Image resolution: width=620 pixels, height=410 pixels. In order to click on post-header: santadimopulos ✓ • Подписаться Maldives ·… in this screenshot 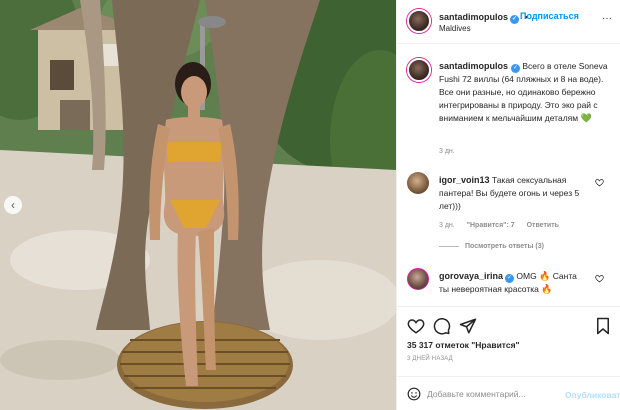, I will do `click(508, 22)`.